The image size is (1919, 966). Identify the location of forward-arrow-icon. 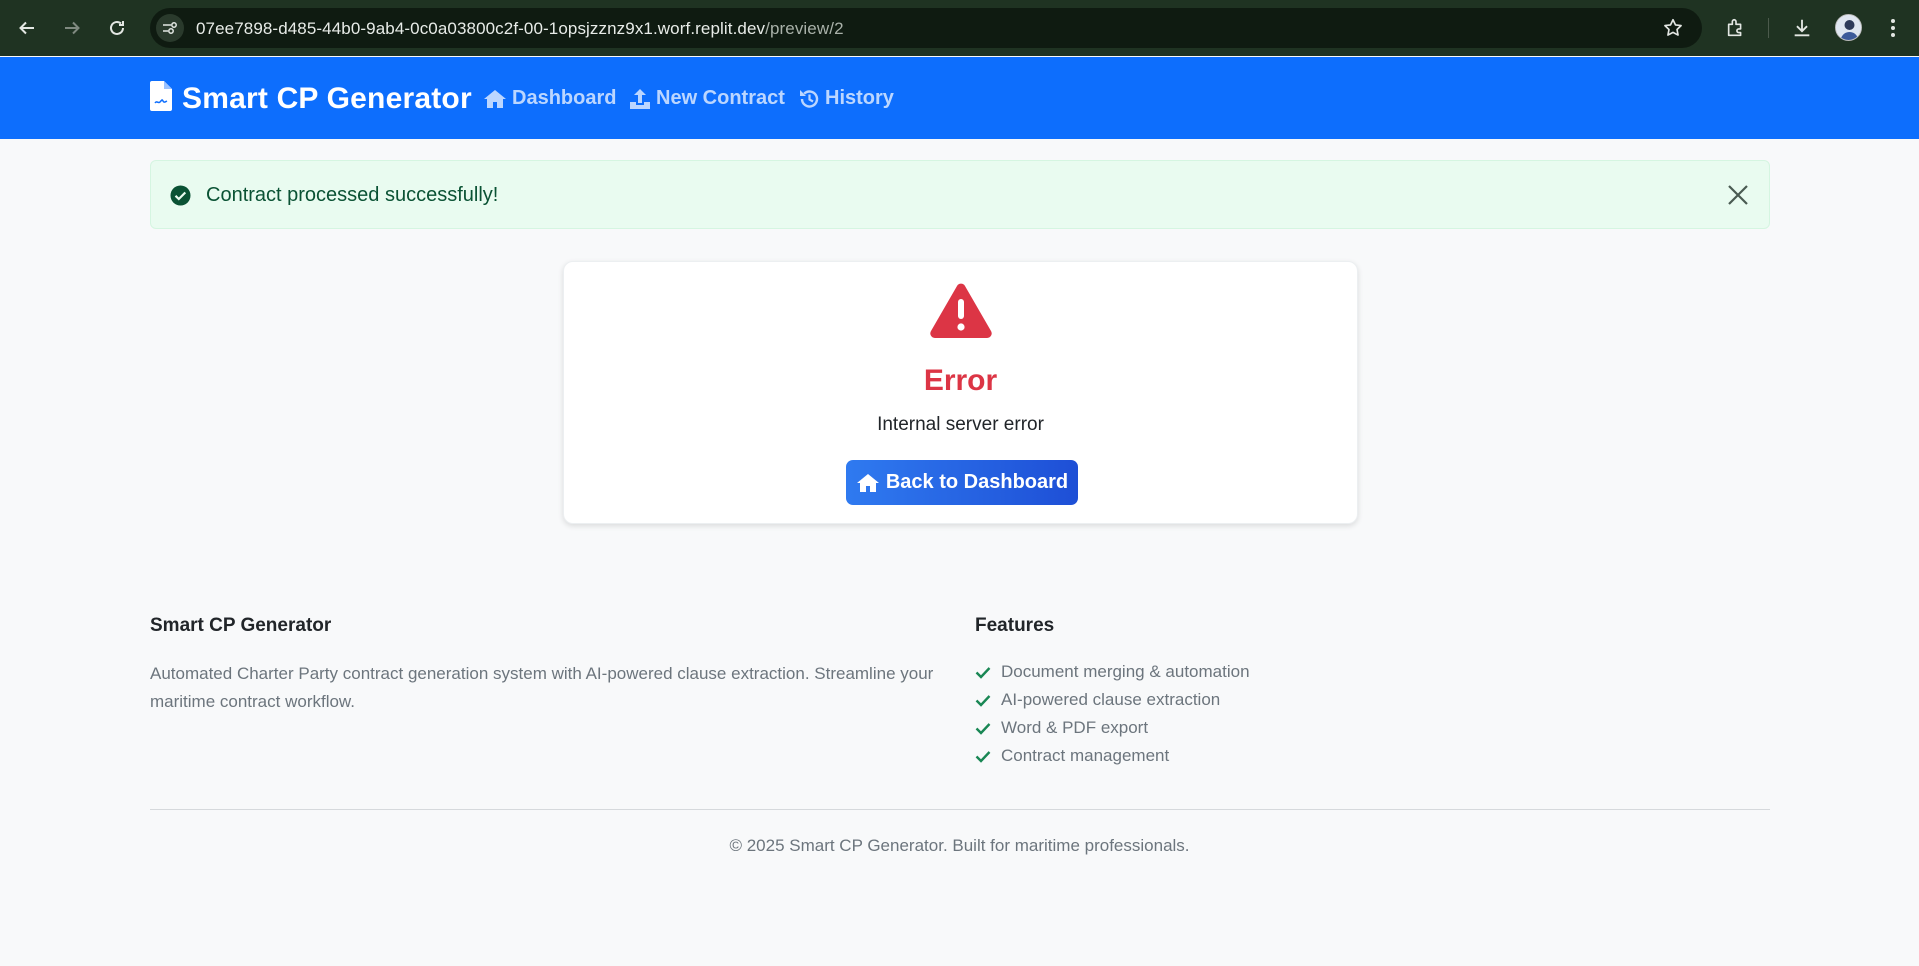
(72, 28).